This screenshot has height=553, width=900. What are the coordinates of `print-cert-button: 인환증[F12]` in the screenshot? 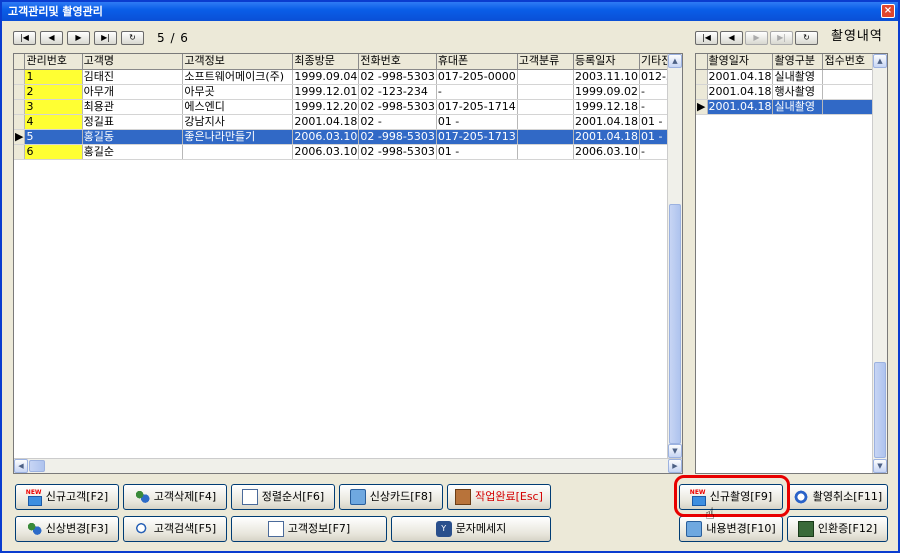 It's located at (837, 529).